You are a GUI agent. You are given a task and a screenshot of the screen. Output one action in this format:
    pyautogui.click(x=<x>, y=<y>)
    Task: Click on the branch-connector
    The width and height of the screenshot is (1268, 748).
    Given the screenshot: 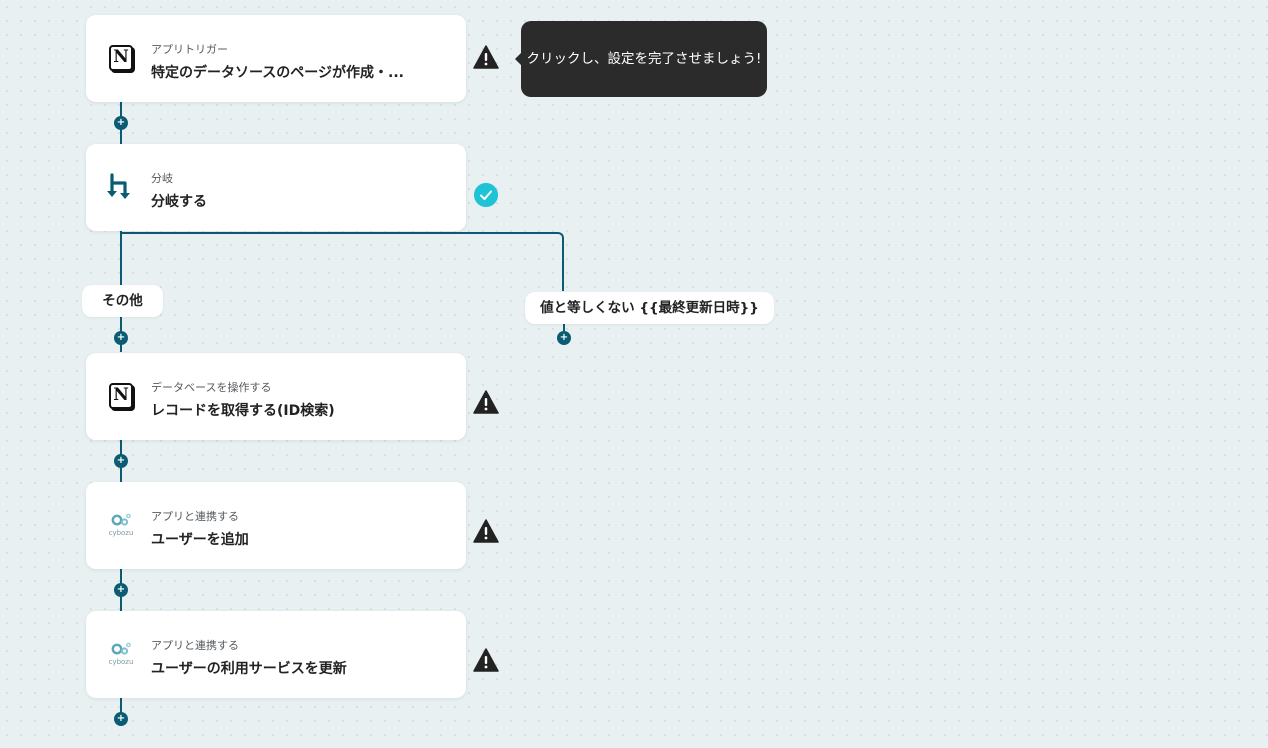 What is the action you would take?
    pyautogui.click(x=342, y=261)
    